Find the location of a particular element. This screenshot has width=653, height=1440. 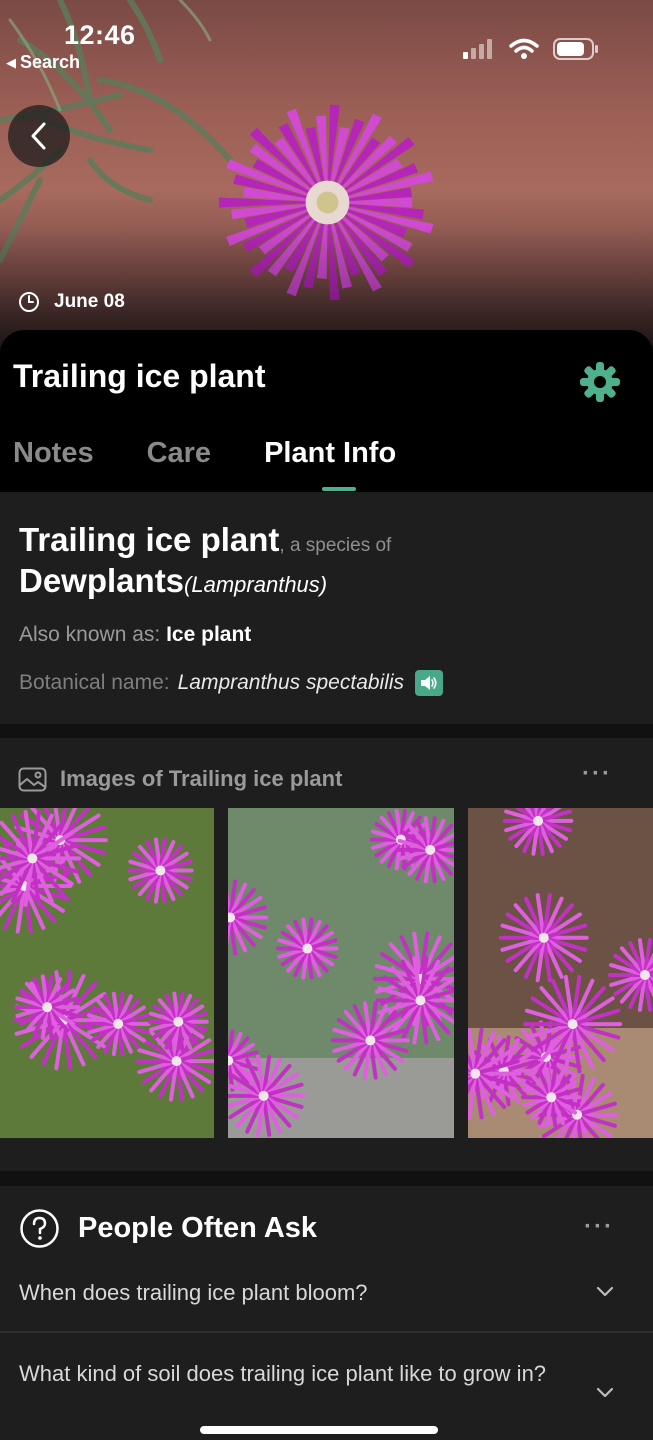

divider is located at coordinates (326, 1332).